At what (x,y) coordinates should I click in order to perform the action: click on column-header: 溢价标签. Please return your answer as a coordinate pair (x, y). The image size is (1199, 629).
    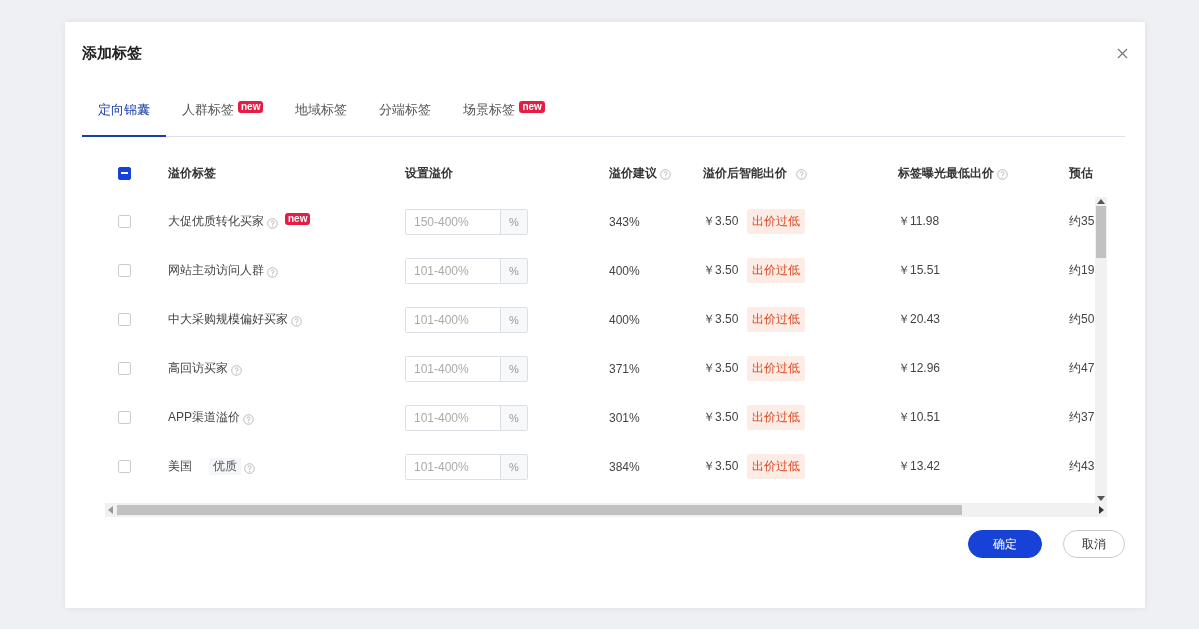
    Looking at the image, I should click on (192, 173).